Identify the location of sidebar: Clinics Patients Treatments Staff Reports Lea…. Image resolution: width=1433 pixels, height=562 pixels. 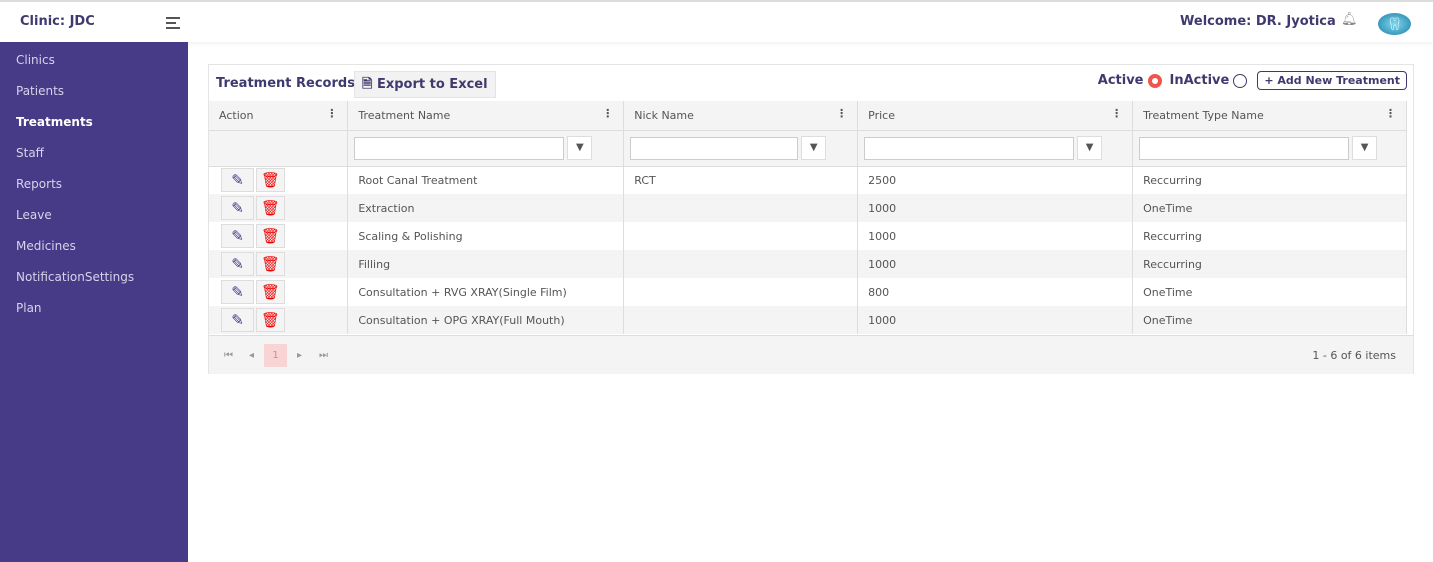
(94, 302).